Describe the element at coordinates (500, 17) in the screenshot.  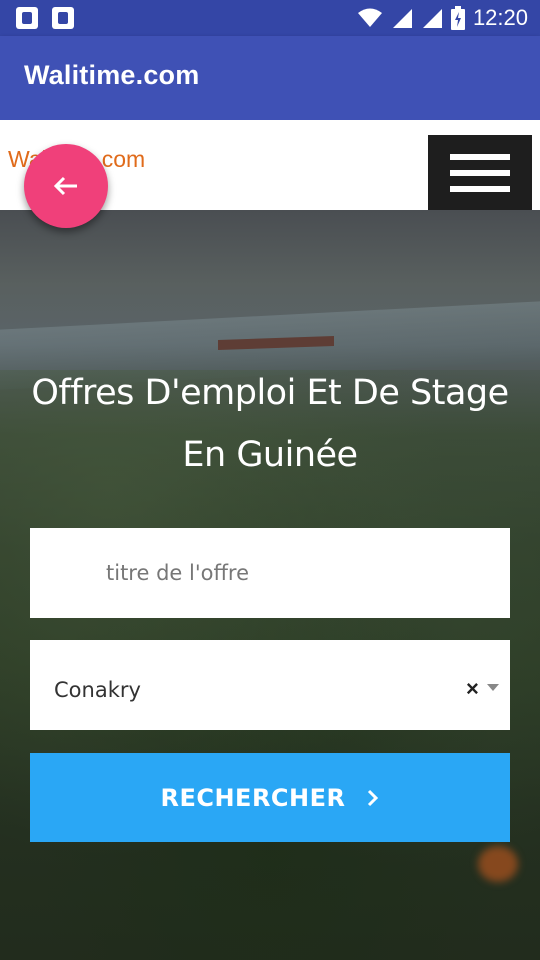
I see `status-time: 12:20` at that location.